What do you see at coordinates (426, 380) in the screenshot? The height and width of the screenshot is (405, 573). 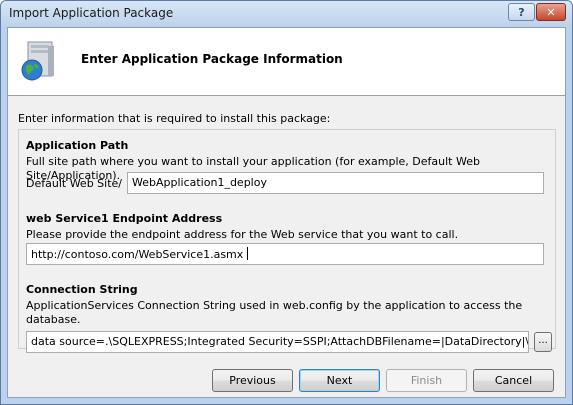 I see `finish-button: Finish` at bounding box center [426, 380].